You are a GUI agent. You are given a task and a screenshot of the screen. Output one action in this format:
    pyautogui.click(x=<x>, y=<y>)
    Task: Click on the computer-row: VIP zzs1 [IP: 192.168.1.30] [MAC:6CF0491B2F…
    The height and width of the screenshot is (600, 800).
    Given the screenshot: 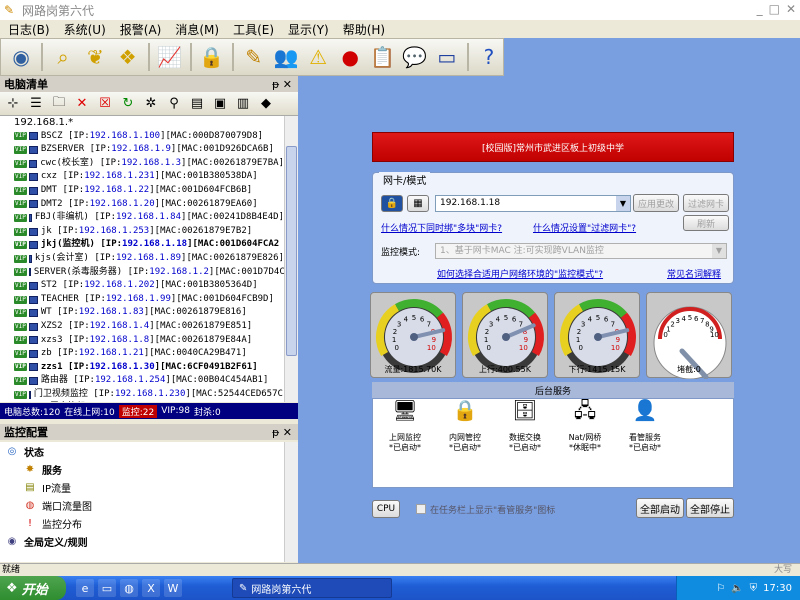 What is the action you would take?
    pyautogui.click(x=142, y=368)
    